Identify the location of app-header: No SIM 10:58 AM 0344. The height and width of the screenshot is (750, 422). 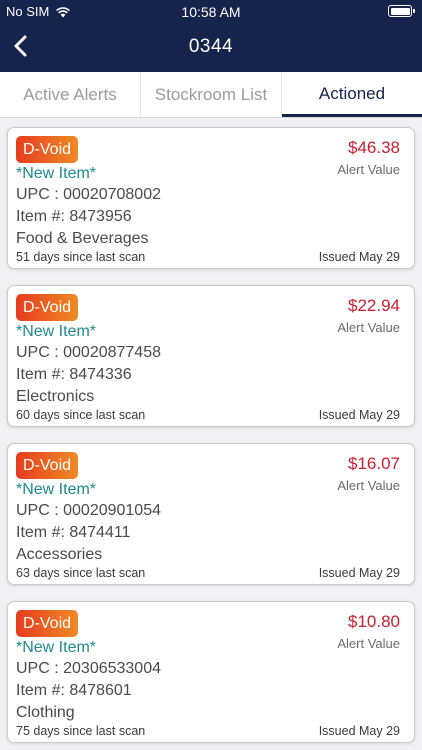
(211, 36).